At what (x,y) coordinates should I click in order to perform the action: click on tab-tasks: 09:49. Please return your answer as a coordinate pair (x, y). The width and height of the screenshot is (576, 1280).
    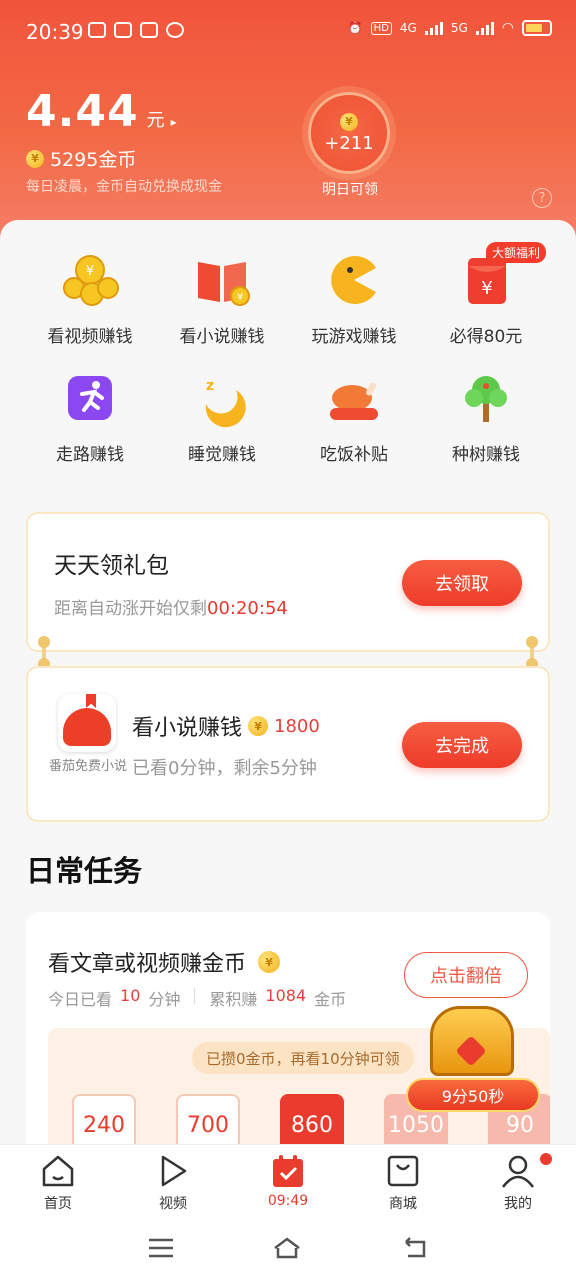
    Looking at the image, I should click on (288, 1181).